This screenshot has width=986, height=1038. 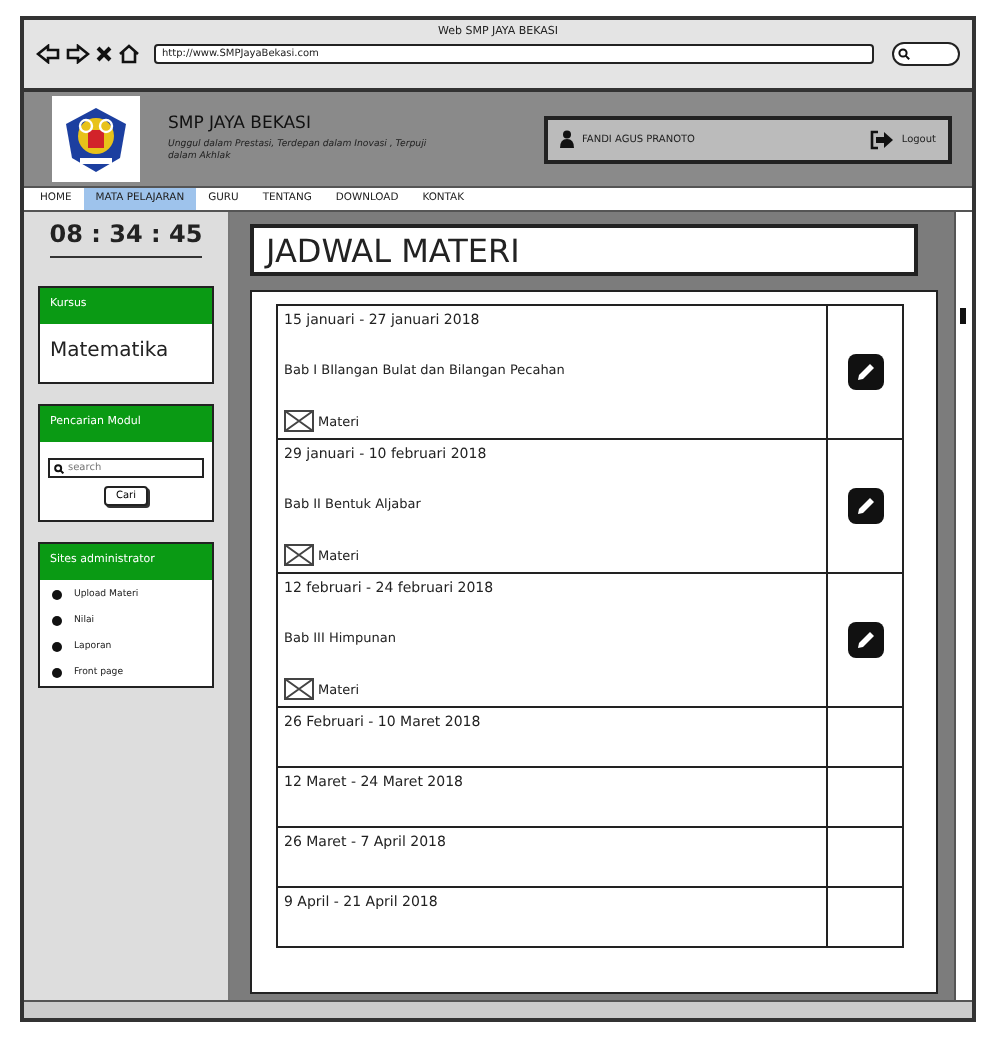 I want to click on back-icon, so click(x=48, y=54).